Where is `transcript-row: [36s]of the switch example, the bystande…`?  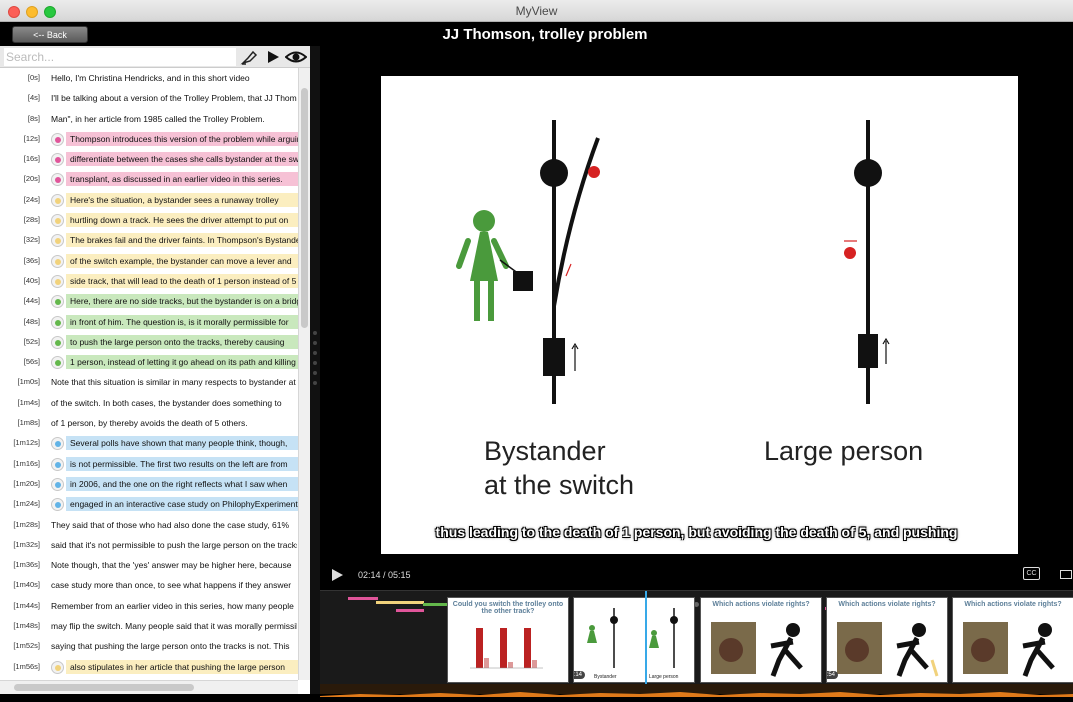 transcript-row: [36s]of the switch example, the bystande… is located at coordinates (149, 261).